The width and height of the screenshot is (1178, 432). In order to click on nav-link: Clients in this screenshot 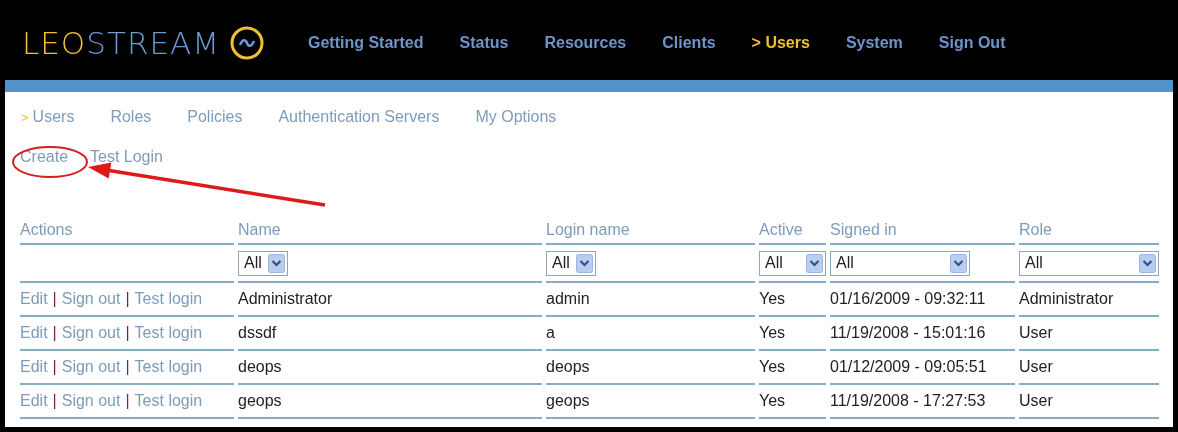, I will do `click(689, 42)`.